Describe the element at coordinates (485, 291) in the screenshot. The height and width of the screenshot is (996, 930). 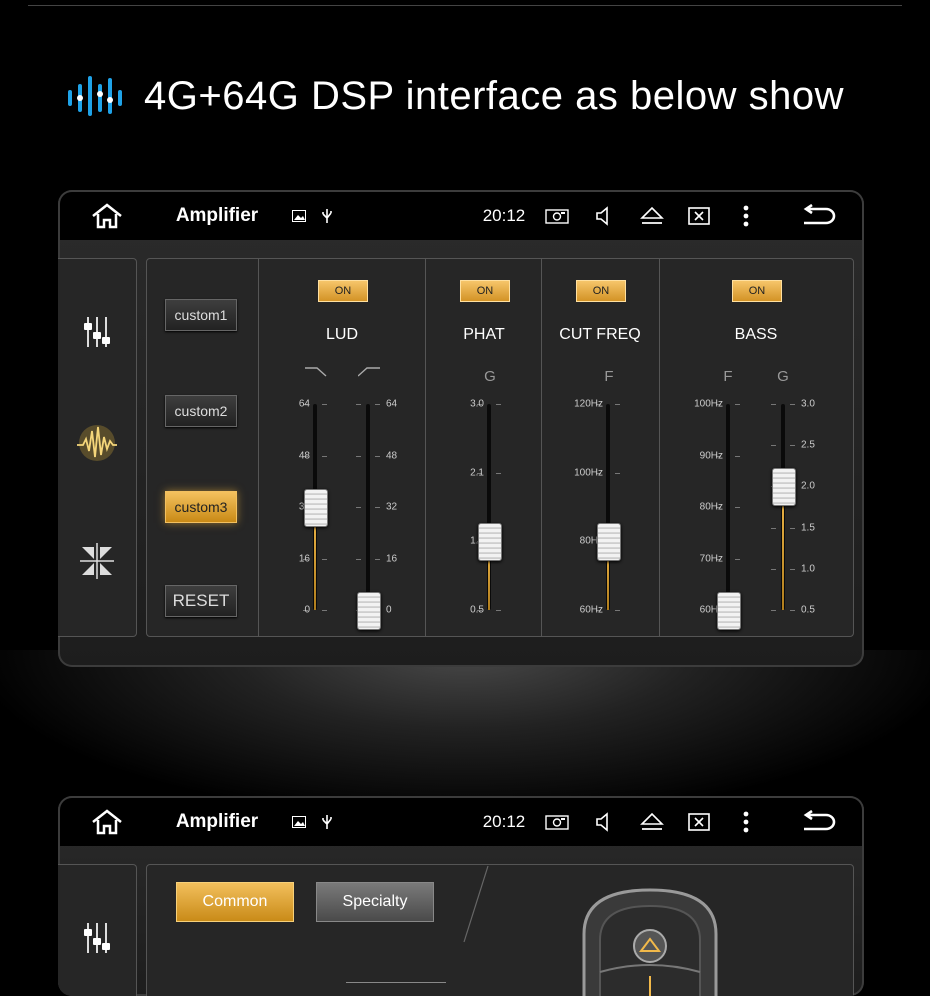
I see `phat-on-button: ON` at that location.